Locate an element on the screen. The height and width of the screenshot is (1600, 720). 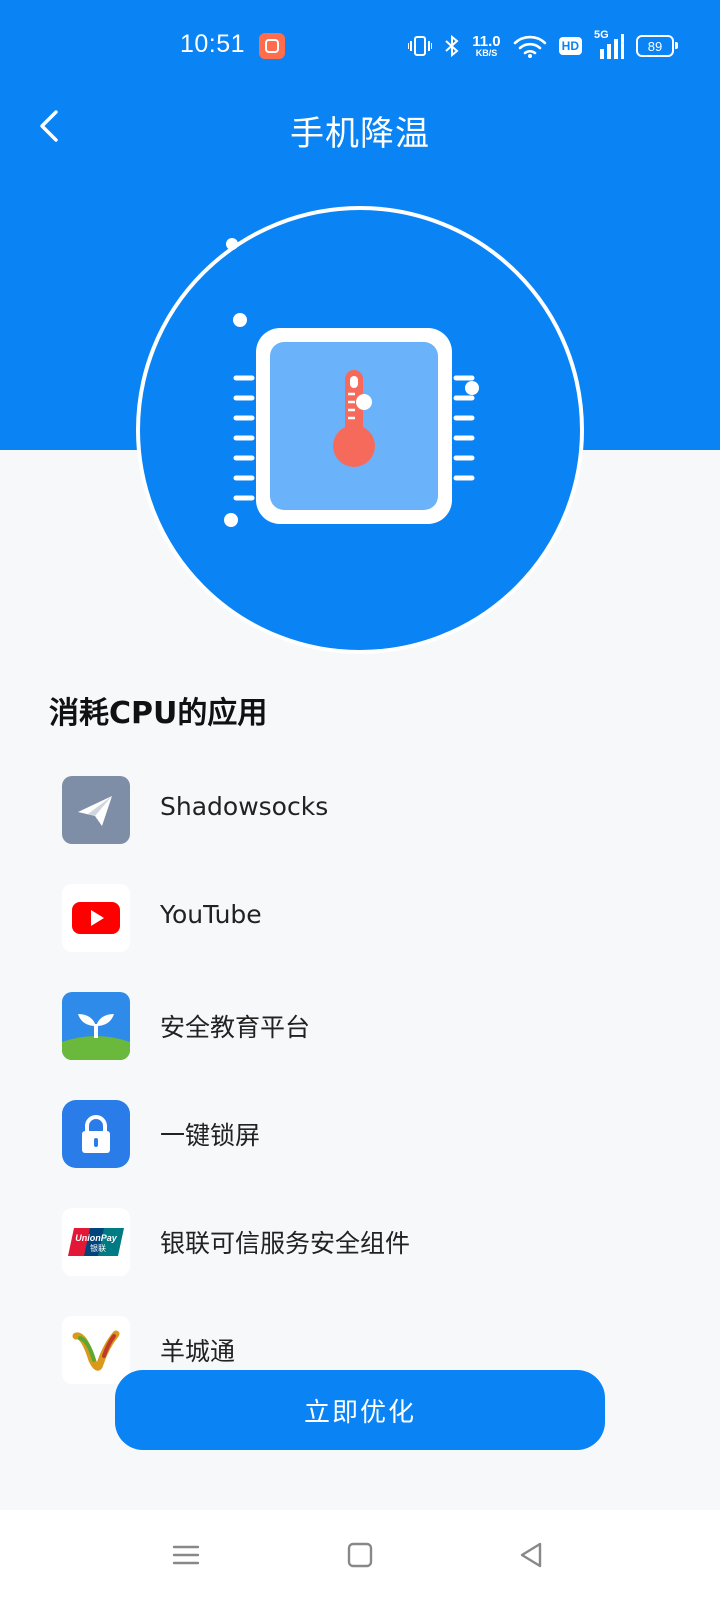
svg-text: 银联 is located at coordinates (98, 1248).